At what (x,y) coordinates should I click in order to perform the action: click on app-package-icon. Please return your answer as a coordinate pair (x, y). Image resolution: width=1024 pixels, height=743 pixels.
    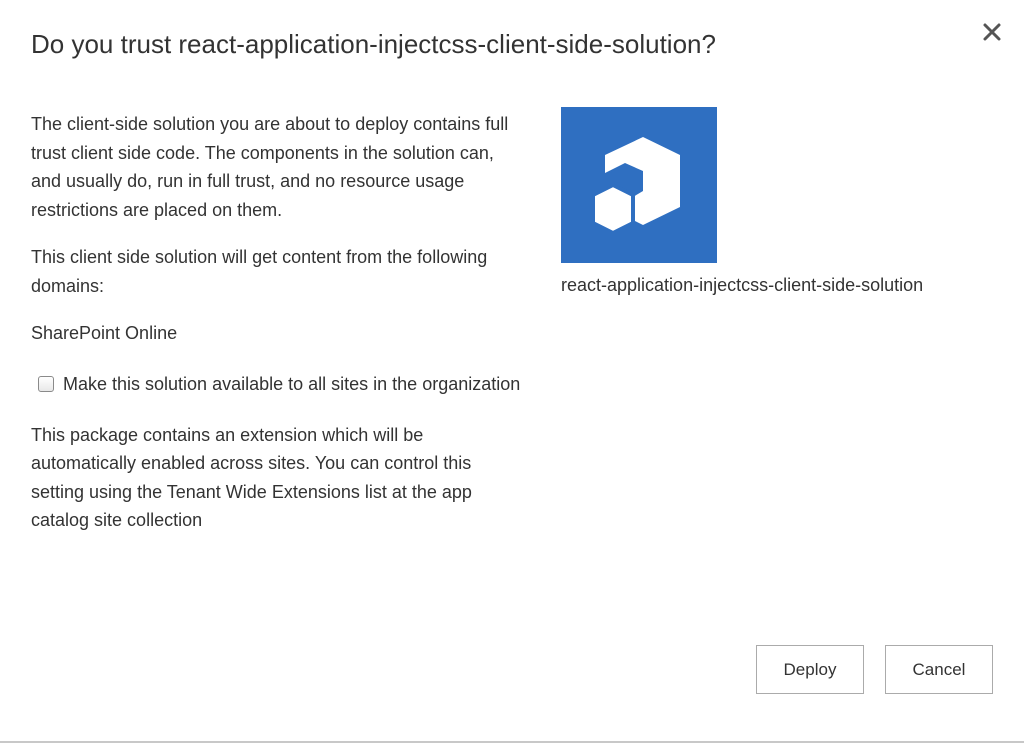
    Looking at the image, I should click on (635, 186).